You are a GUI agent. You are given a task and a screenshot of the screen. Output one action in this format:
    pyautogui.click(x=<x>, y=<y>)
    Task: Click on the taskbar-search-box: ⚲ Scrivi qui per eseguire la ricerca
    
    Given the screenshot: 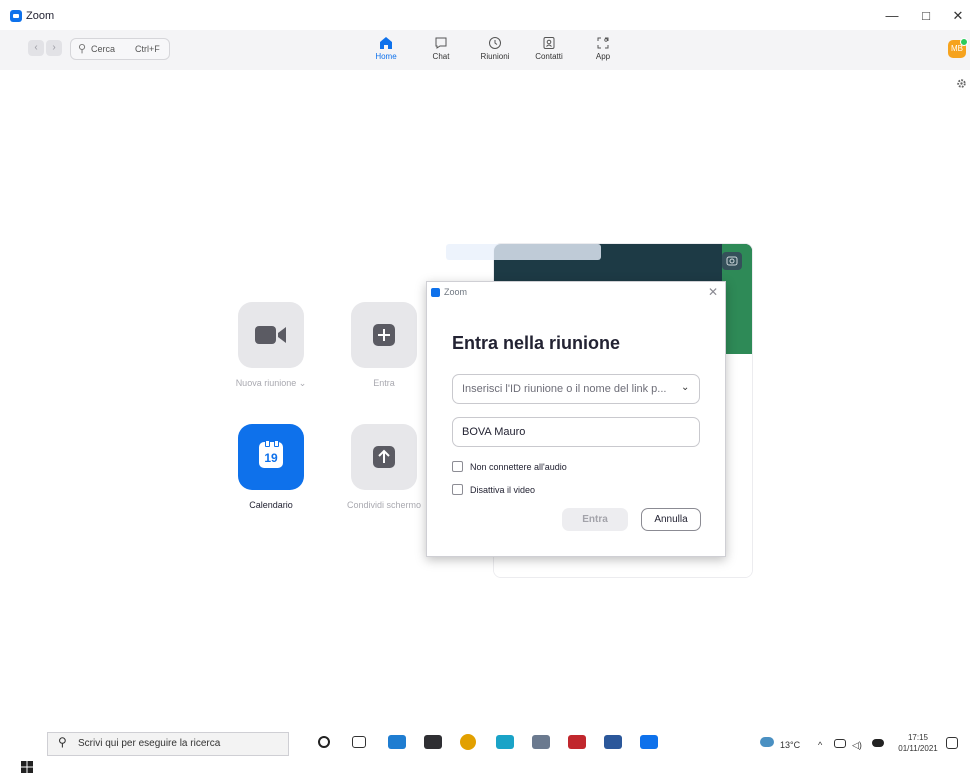 What is the action you would take?
    pyautogui.click(x=168, y=744)
    